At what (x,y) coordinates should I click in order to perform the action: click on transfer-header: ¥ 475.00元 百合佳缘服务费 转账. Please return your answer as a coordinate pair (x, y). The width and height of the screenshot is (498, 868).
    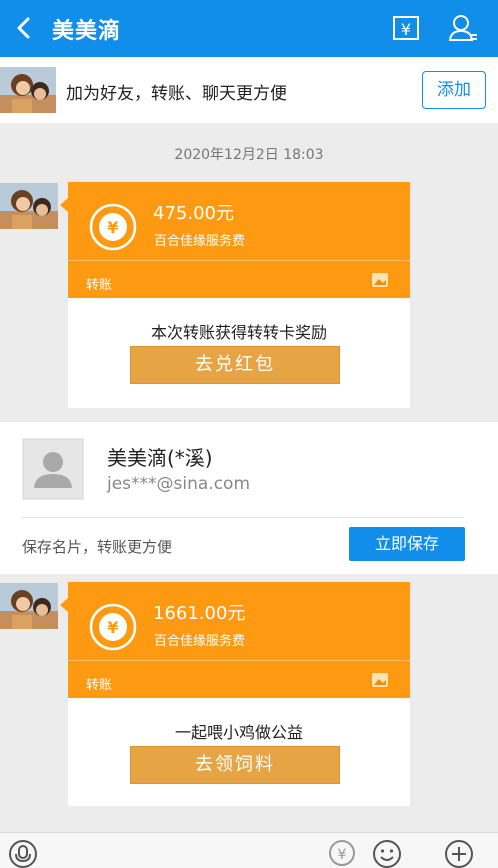
    Looking at the image, I should click on (235, 240).